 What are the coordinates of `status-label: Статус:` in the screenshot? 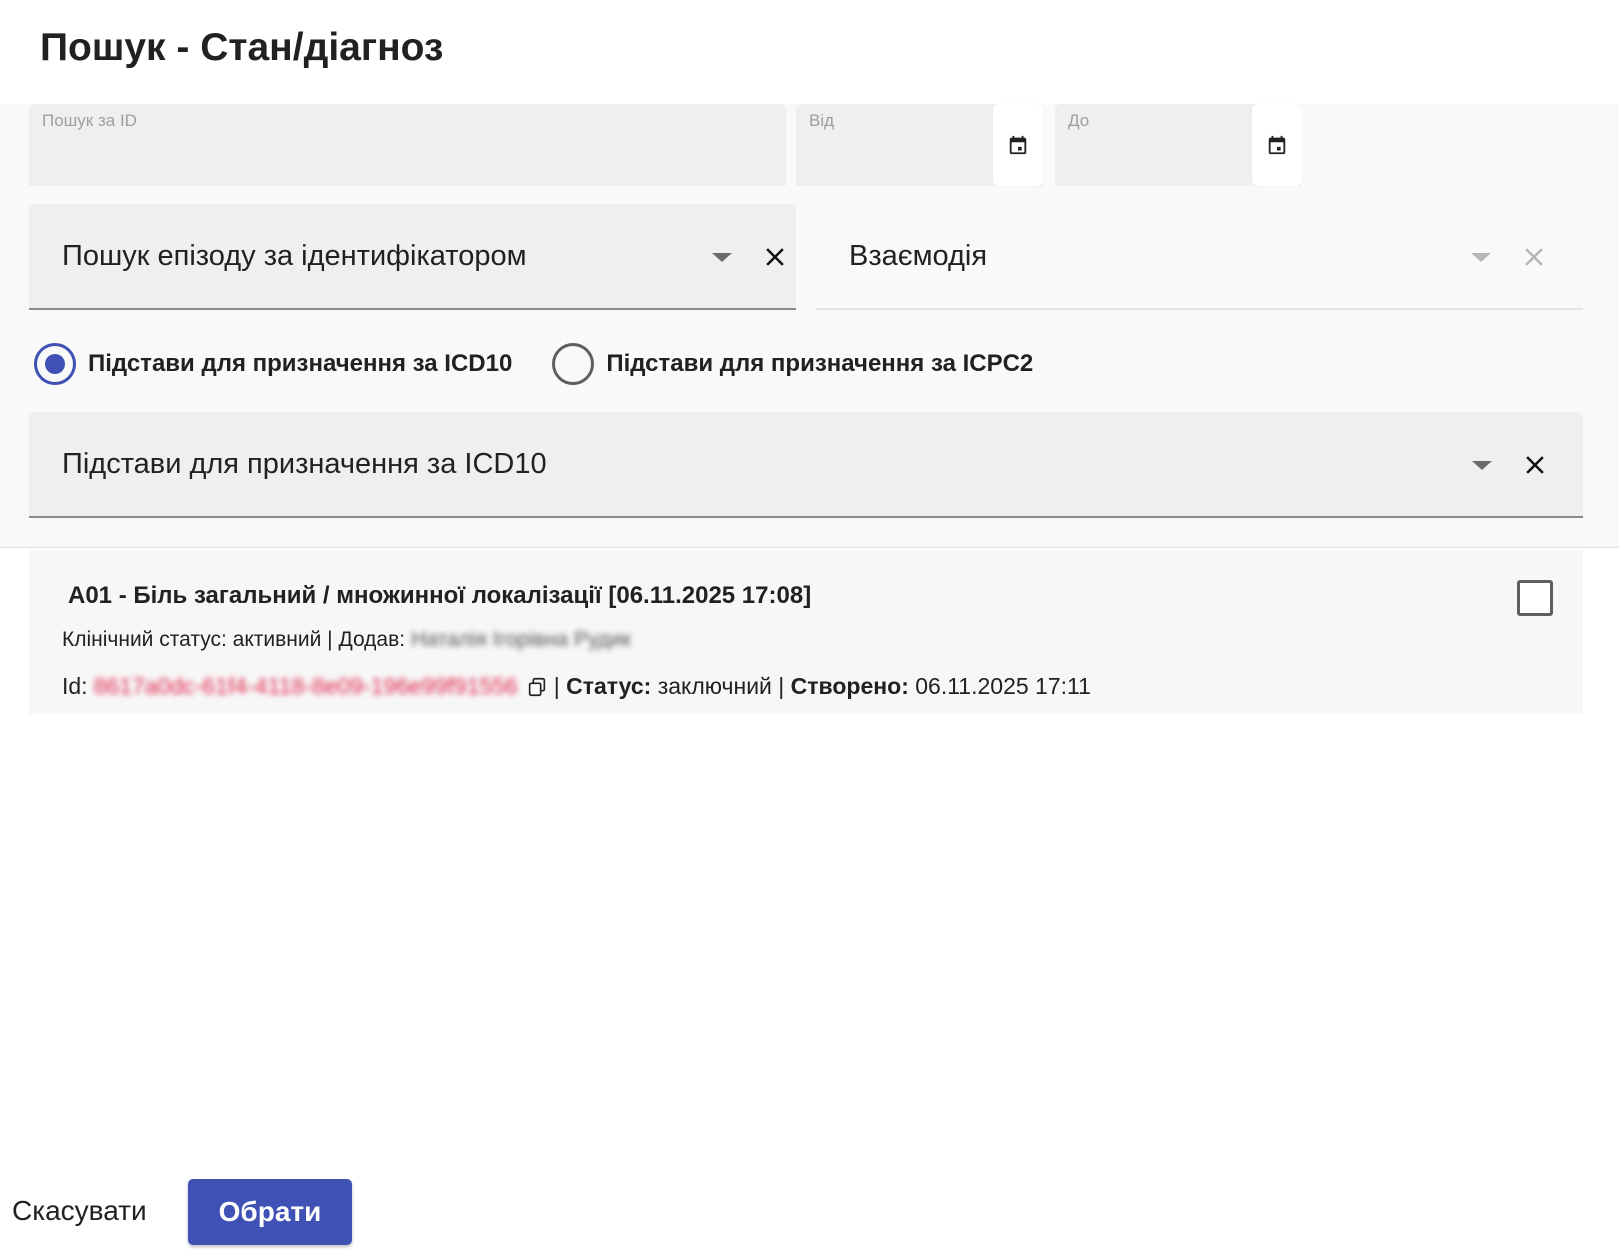 It's located at (609, 686).